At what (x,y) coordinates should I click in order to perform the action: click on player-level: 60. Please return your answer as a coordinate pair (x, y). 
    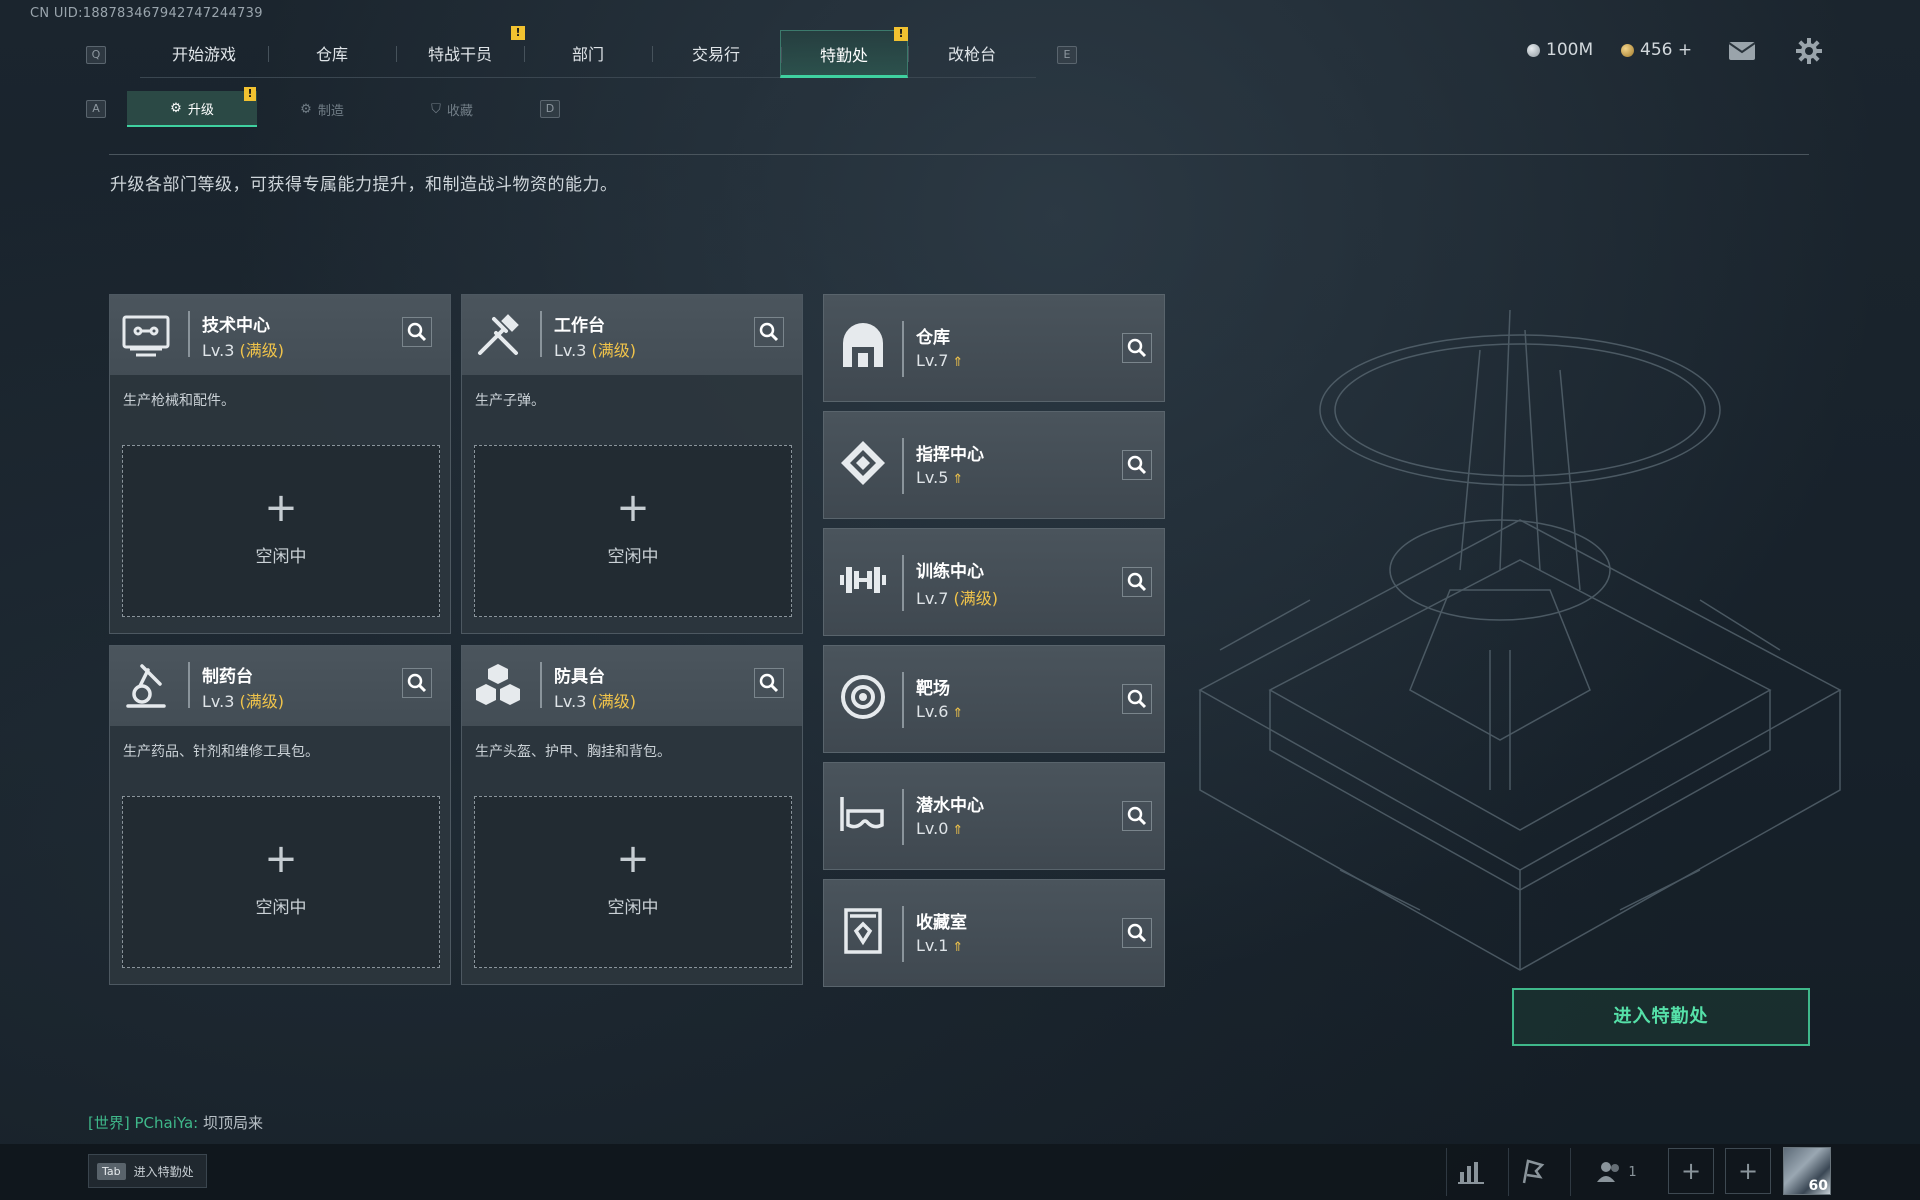
    Looking at the image, I should click on (1818, 1186).